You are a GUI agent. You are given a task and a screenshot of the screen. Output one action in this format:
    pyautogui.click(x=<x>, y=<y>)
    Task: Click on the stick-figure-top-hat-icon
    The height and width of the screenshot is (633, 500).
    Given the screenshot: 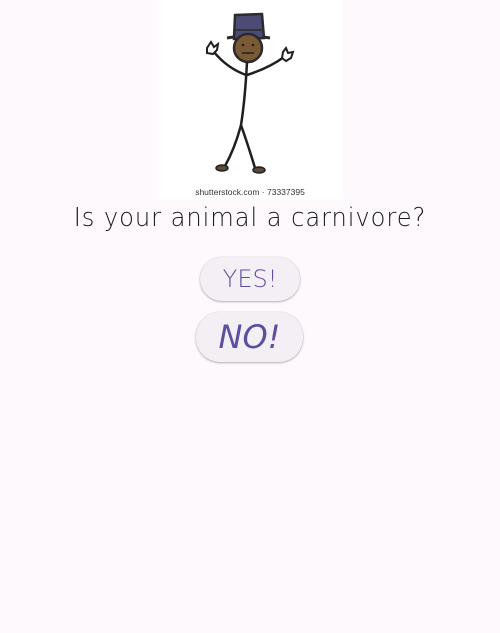 What is the action you would take?
    pyautogui.click(x=250, y=93)
    